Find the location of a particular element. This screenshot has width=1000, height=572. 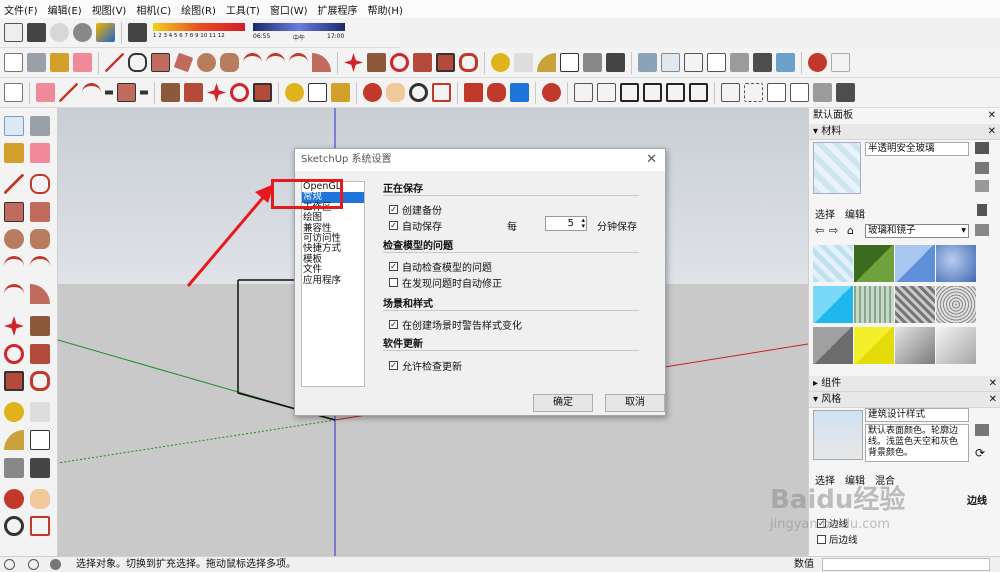

sample-paint-icon is located at coordinates (982, 168).